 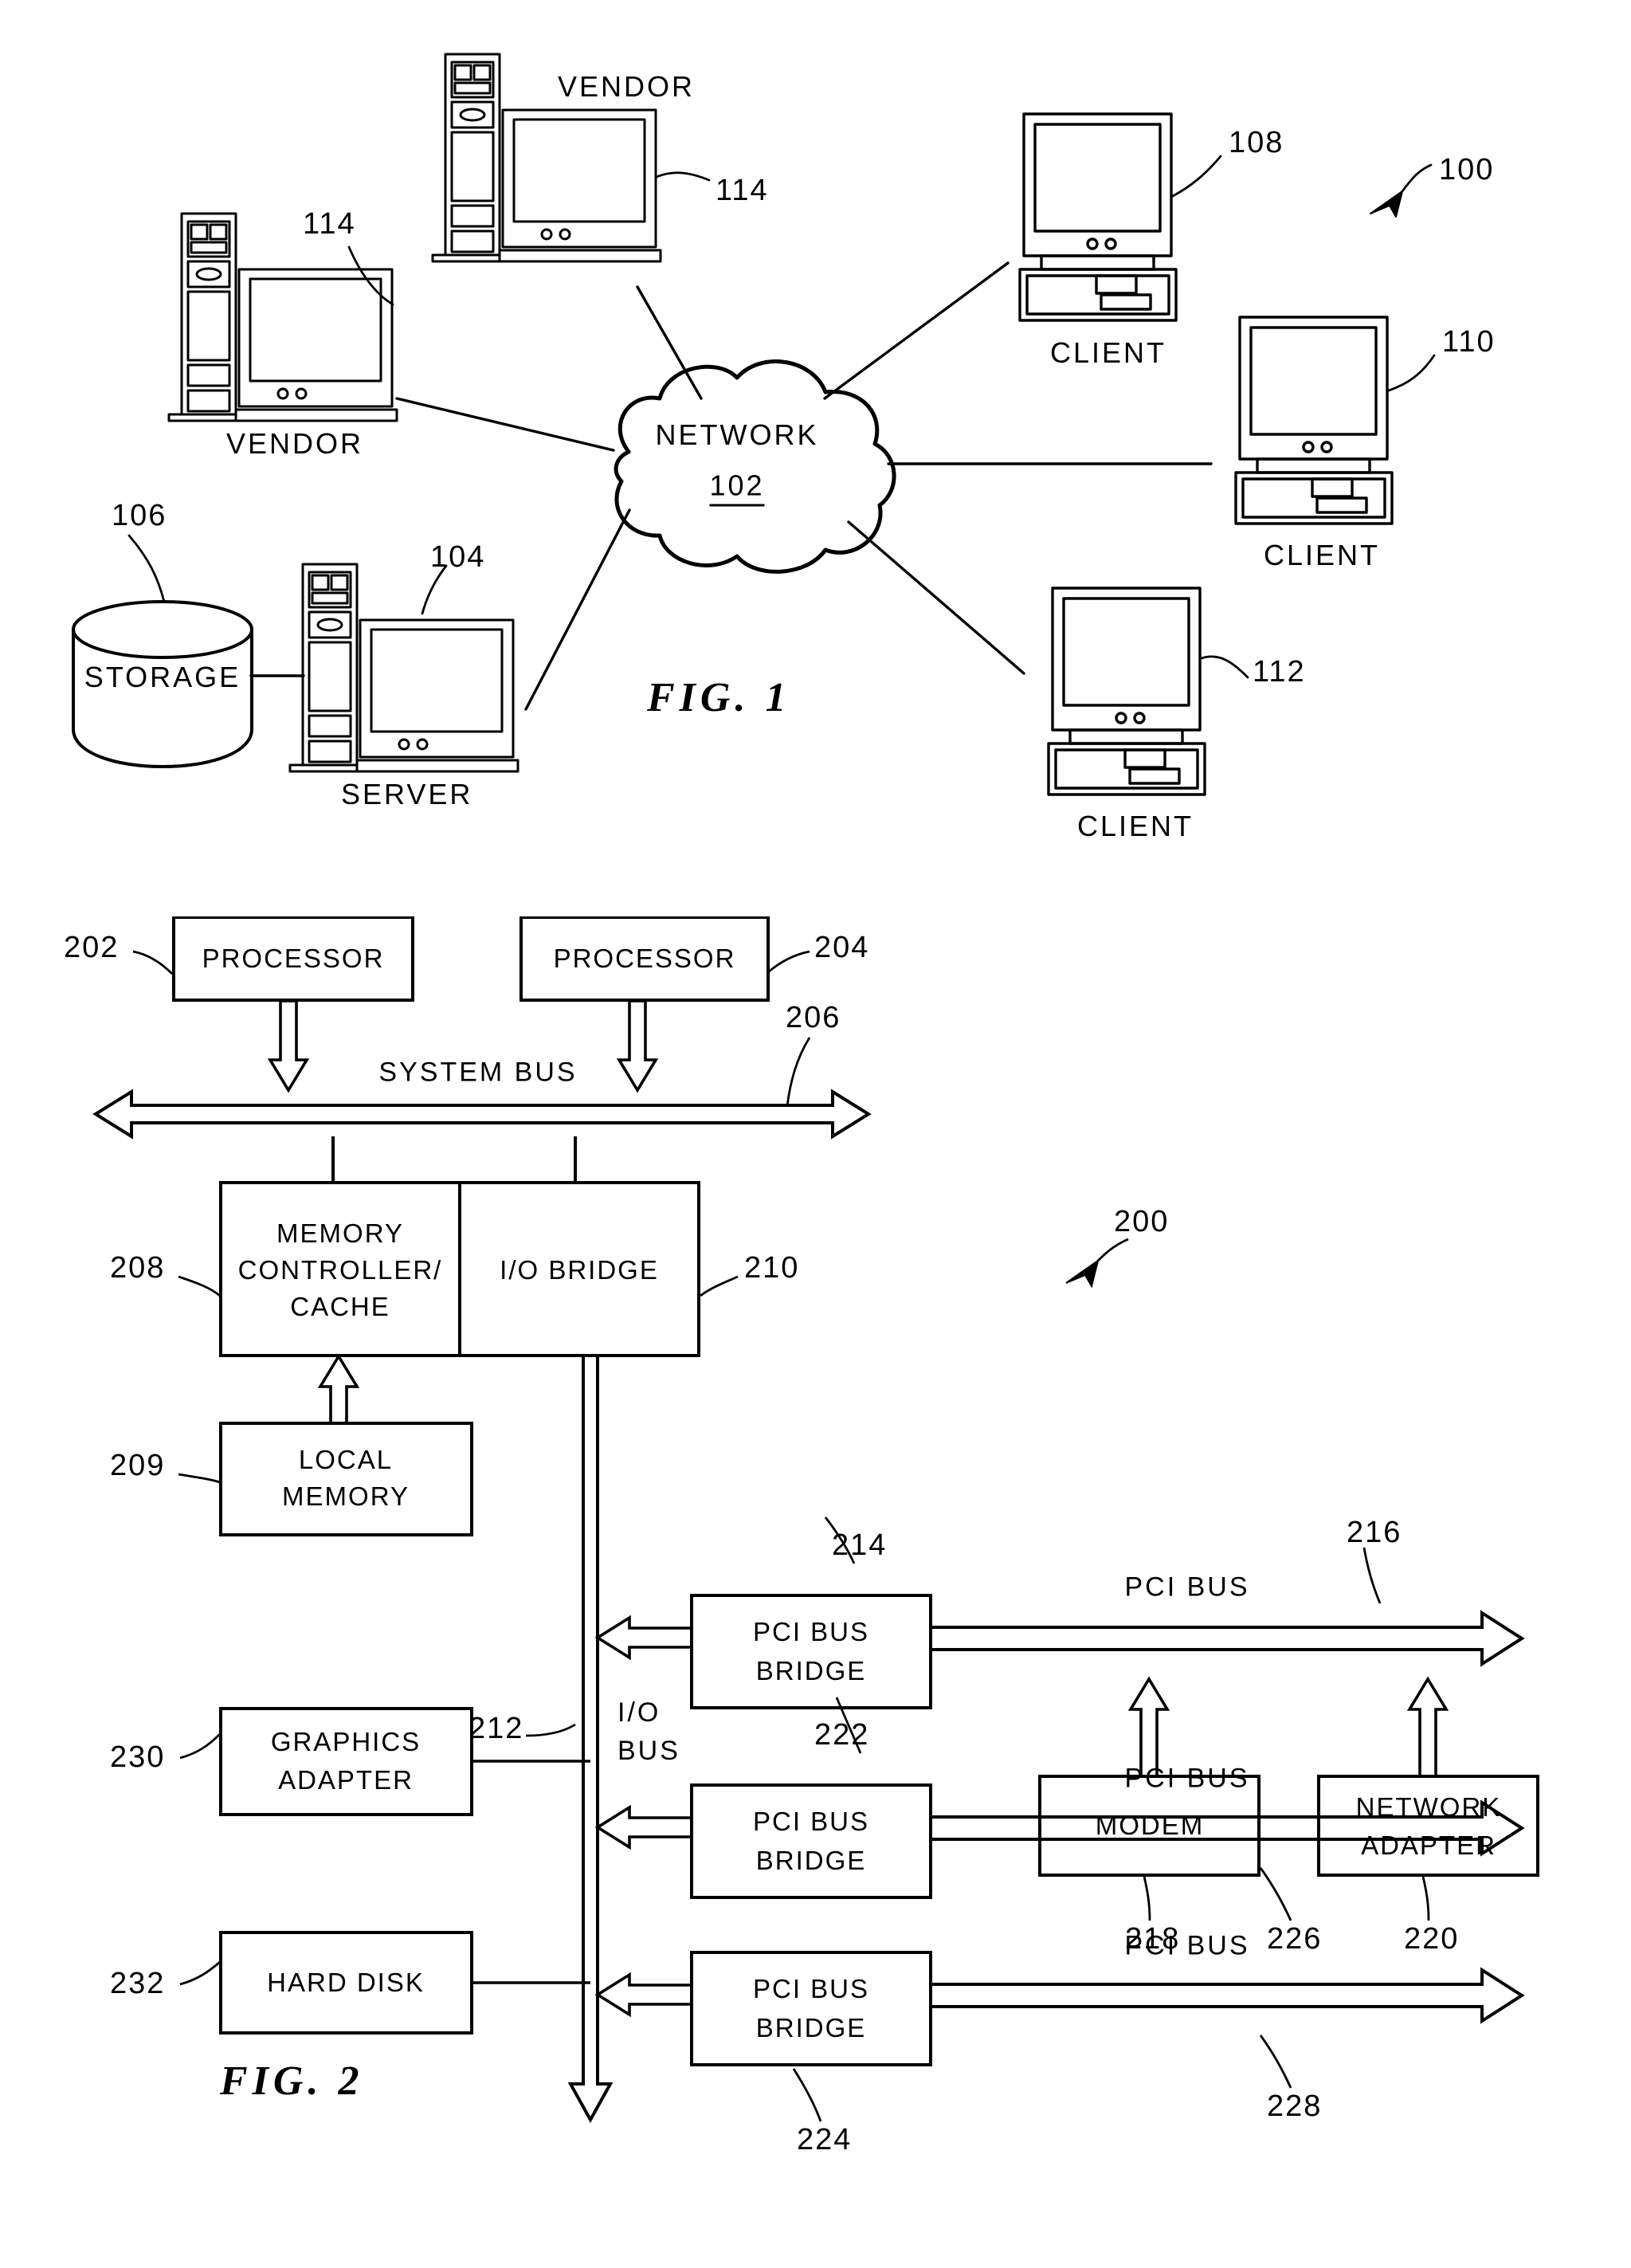 What do you see at coordinates (811, 1632) in the screenshot?
I see `pci-bus-bridge-1-line1: PCI BUS` at bounding box center [811, 1632].